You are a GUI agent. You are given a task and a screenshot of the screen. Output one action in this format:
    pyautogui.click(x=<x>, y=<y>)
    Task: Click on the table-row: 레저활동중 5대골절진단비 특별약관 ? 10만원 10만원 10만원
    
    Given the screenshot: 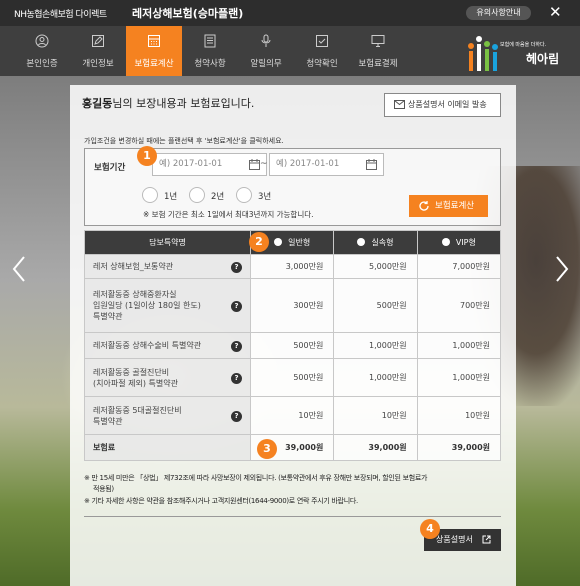 What is the action you would take?
    pyautogui.click(x=293, y=415)
    